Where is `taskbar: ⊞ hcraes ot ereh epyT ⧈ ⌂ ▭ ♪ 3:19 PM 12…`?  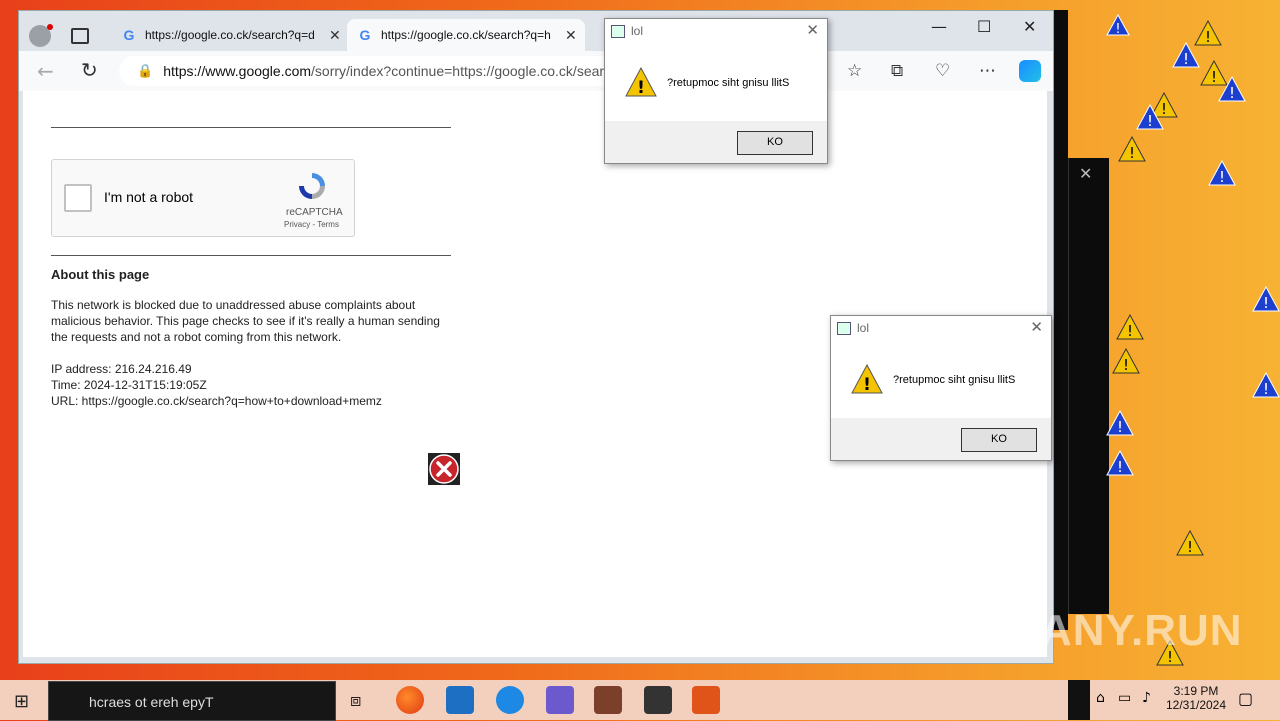
taskbar: ⊞ hcraes ot ereh epyT ⧈ ⌂ ▭ ♪ 3:19 PM 12… is located at coordinates (640, 700).